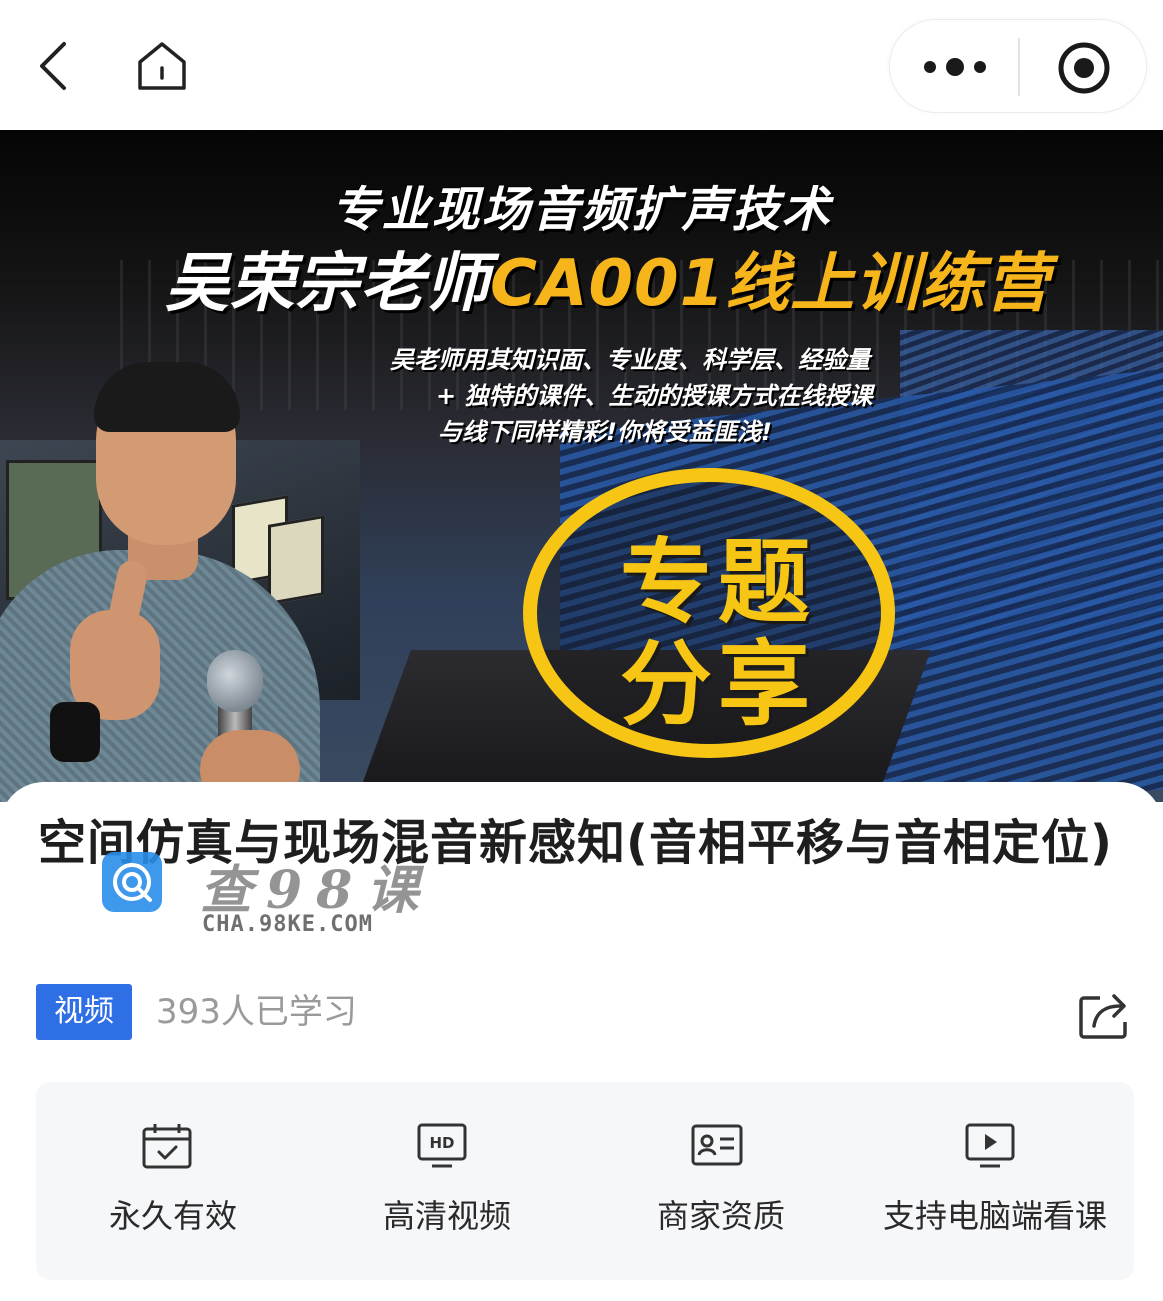 Image resolution: width=1163 pixels, height=1301 pixels. I want to click on share-icon, so click(1105, 1014).